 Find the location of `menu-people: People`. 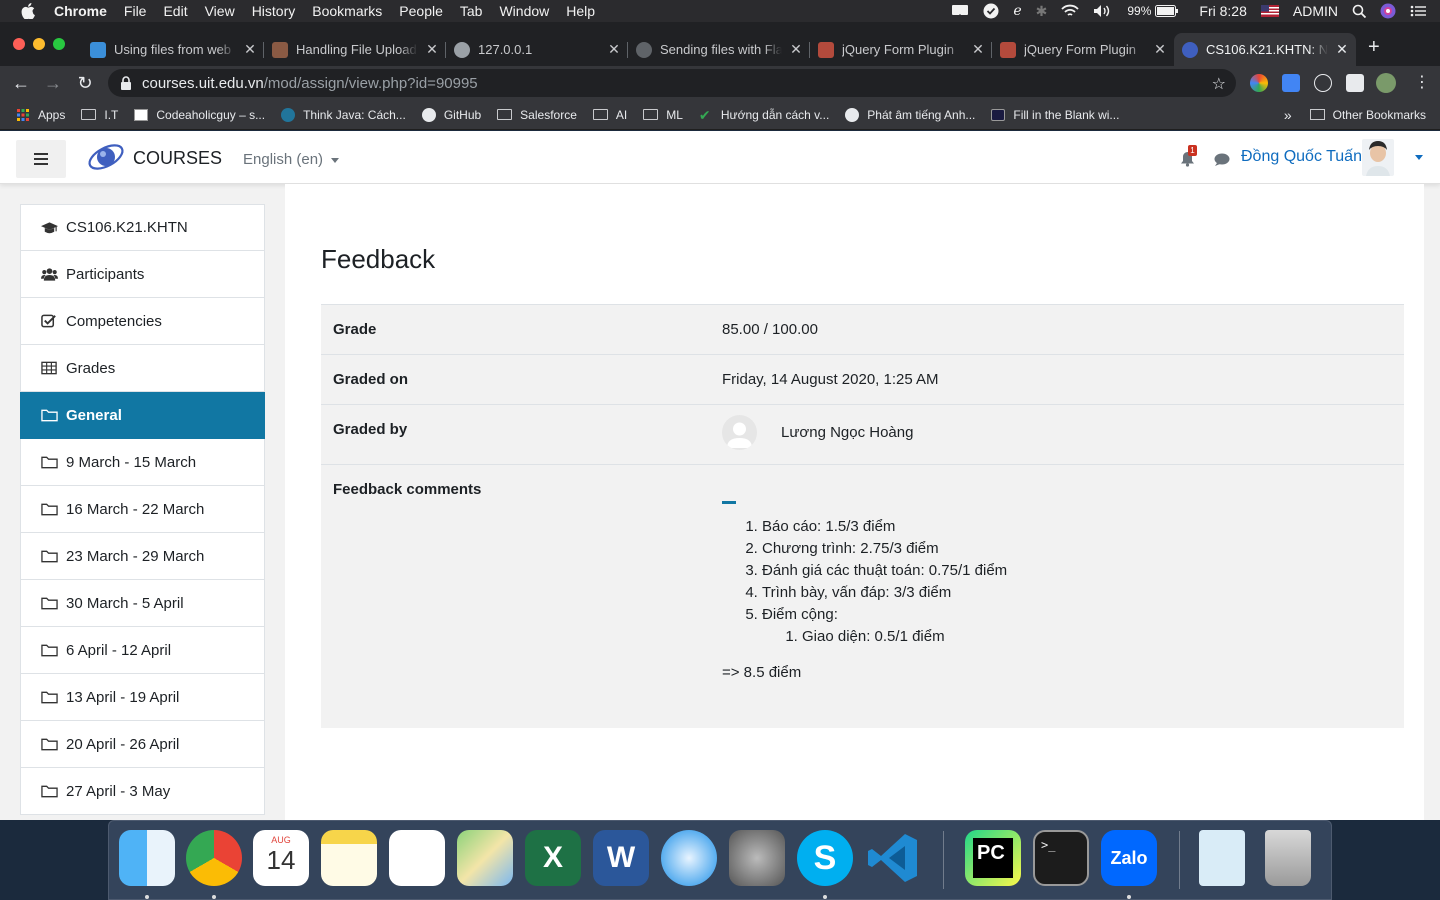

menu-people: People is located at coordinates (421, 11).